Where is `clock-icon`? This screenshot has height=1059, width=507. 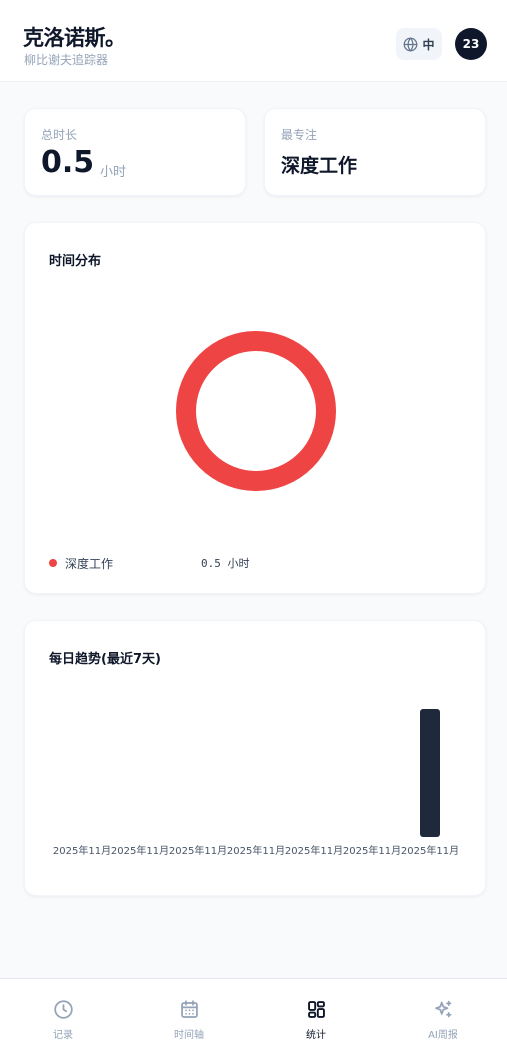
clock-icon is located at coordinates (63, 1009).